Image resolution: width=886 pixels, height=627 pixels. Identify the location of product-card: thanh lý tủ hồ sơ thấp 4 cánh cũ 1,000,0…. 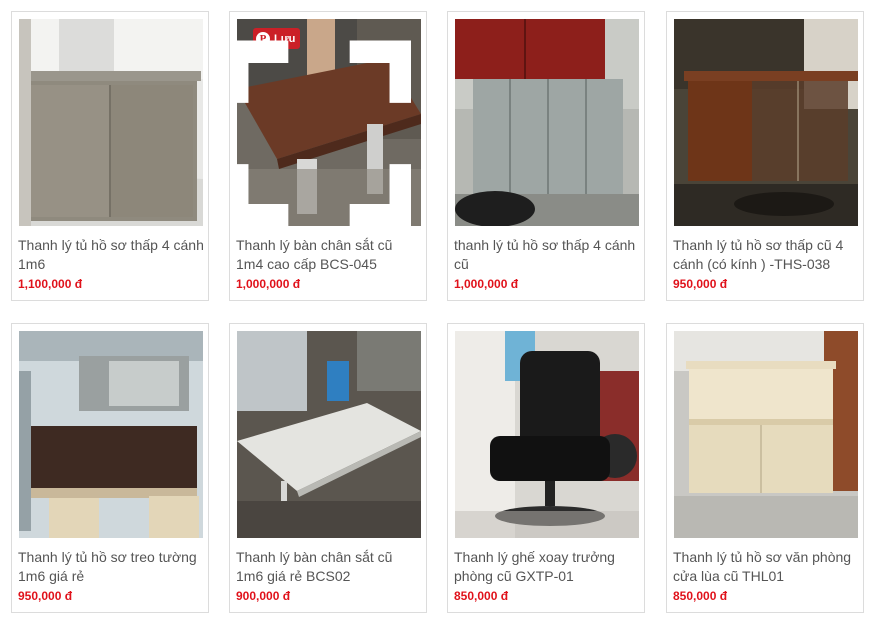
(546, 156).